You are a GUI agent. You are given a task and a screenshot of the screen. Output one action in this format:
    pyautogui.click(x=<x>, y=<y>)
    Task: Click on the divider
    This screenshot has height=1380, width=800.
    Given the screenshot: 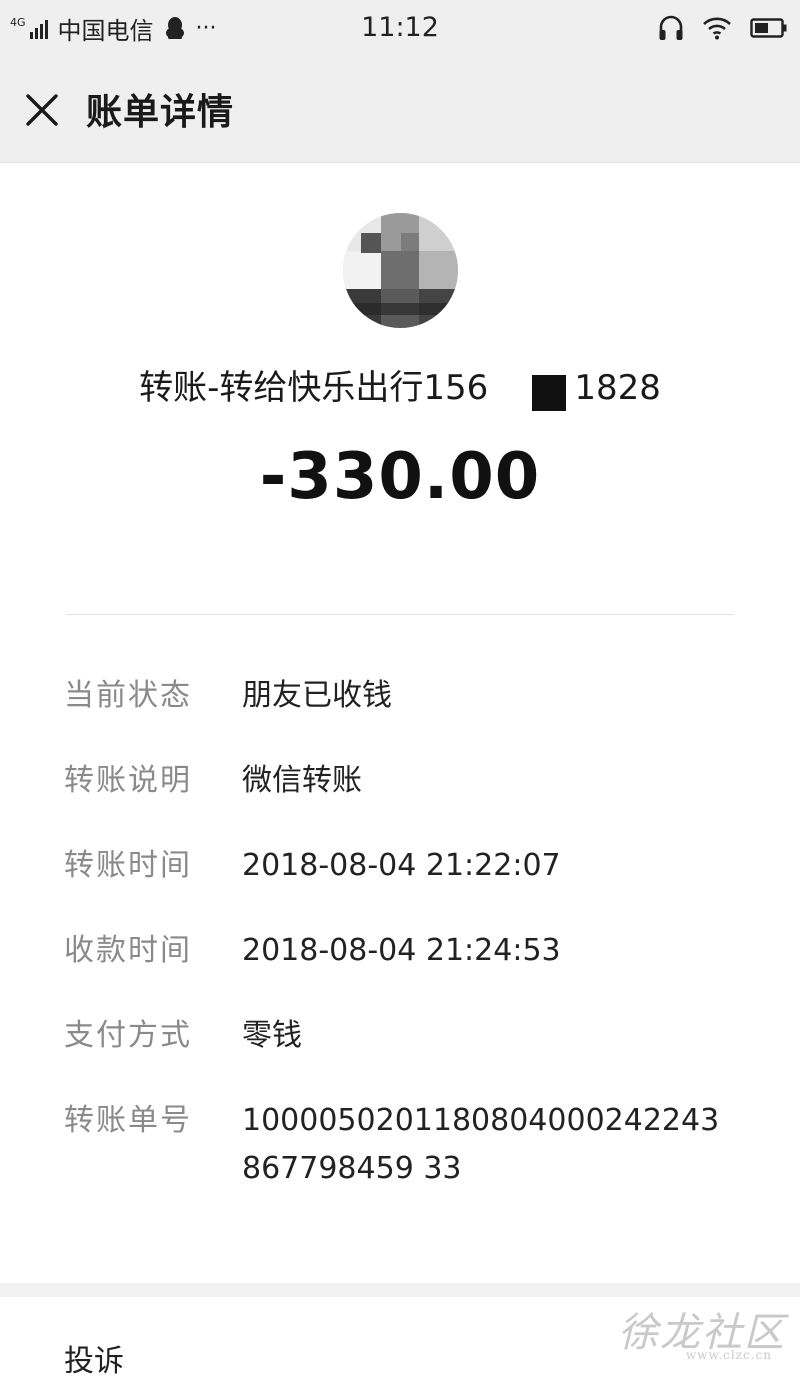 What is the action you would take?
    pyautogui.click(x=400, y=614)
    